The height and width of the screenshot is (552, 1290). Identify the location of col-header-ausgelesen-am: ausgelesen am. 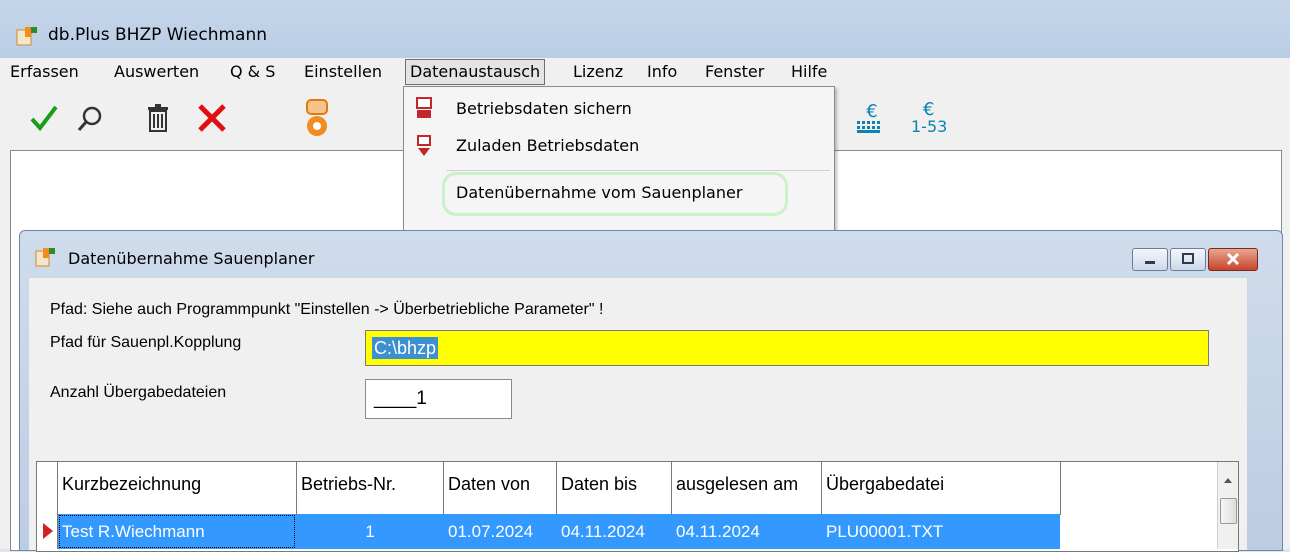
(747, 488).